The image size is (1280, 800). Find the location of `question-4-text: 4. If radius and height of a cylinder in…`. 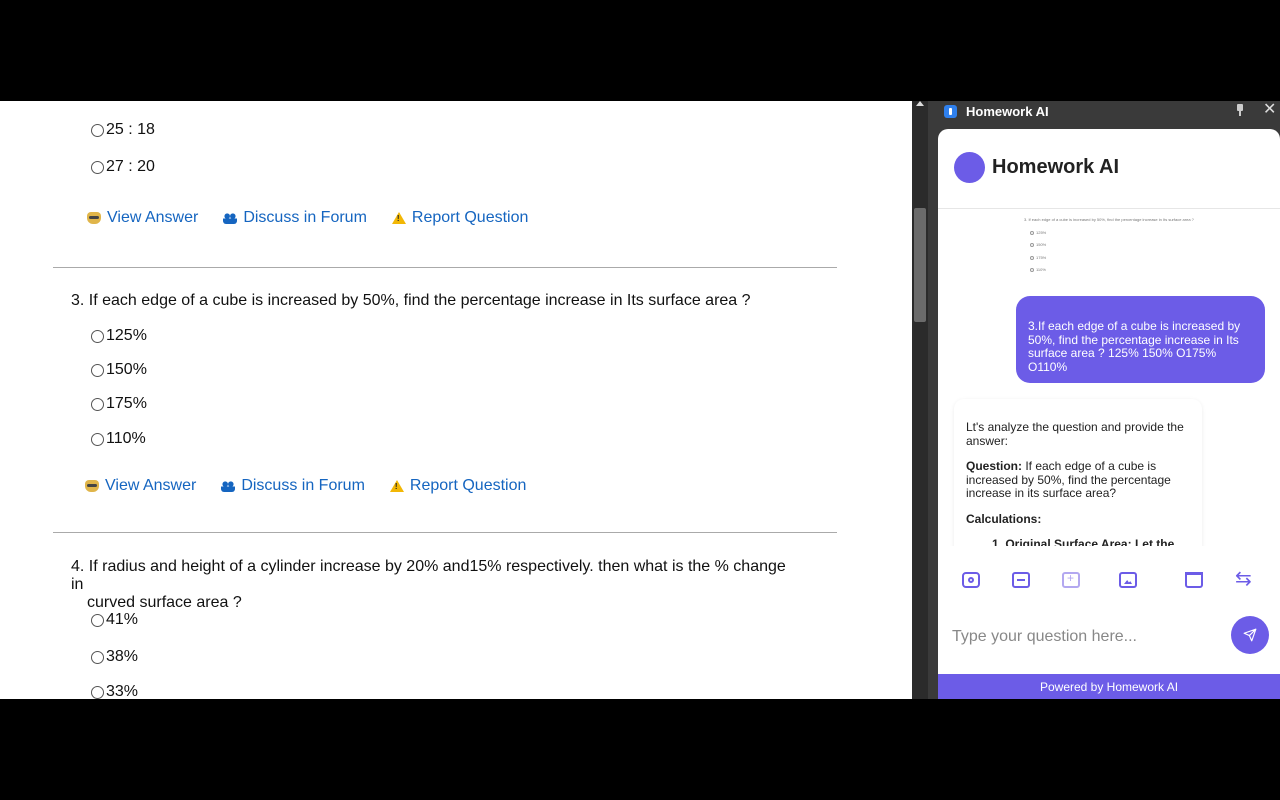

question-4-text: 4. If radius and height of a cylinder in… is located at coordinates (431, 585).